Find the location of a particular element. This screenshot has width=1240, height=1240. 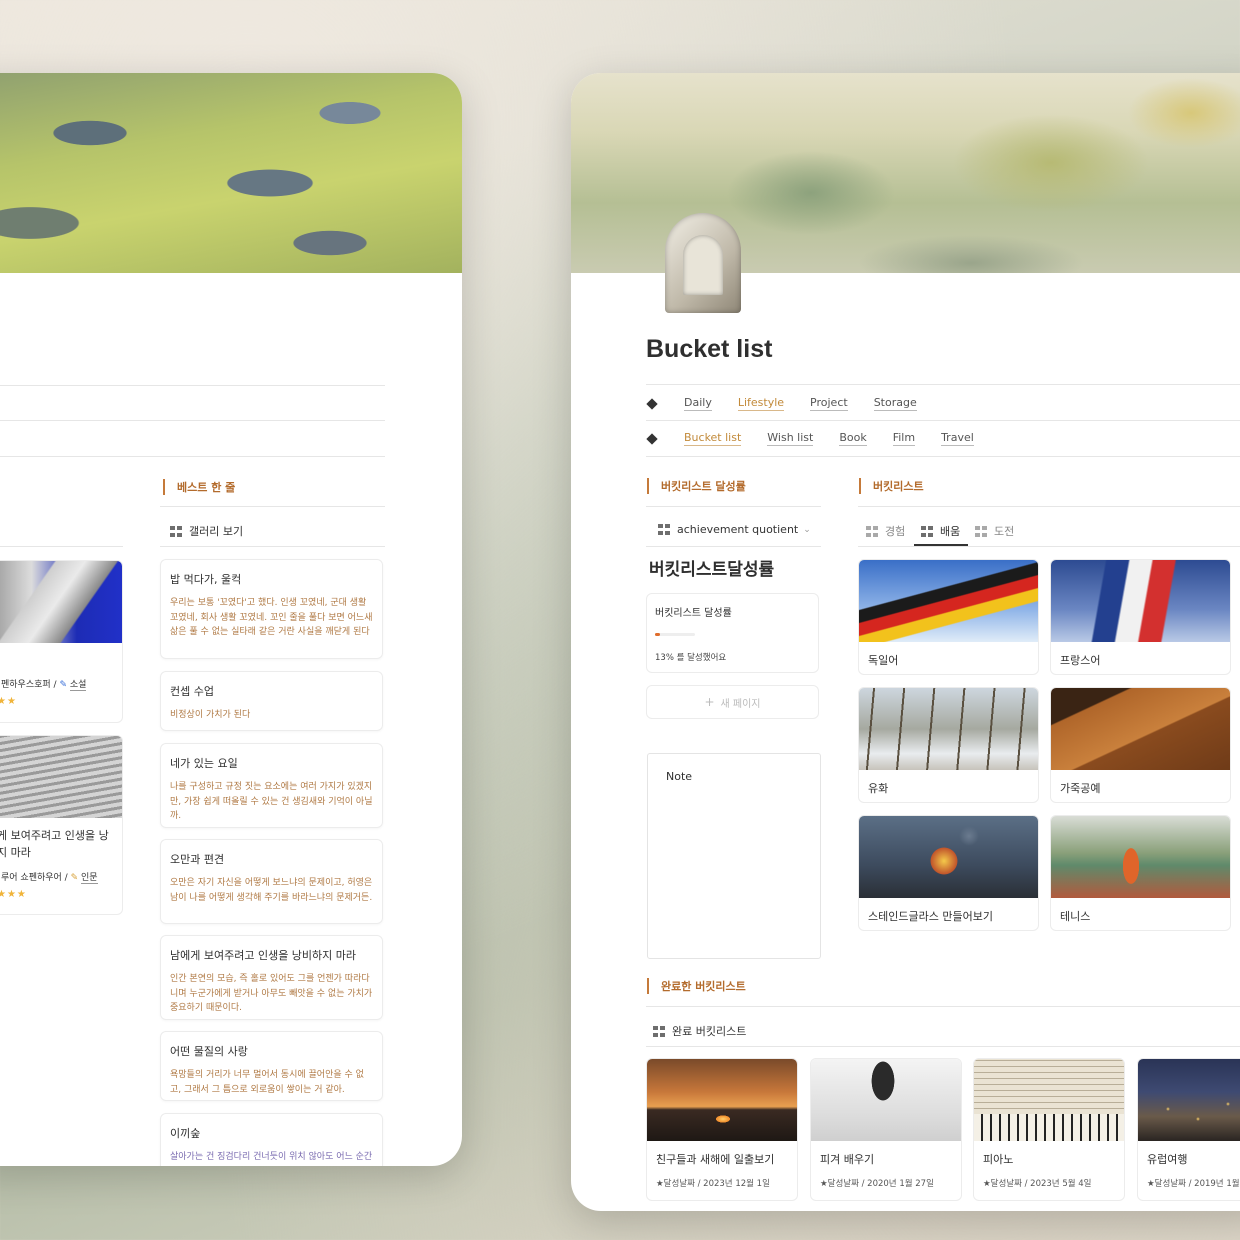

stained-glass-image is located at coordinates (948, 857).